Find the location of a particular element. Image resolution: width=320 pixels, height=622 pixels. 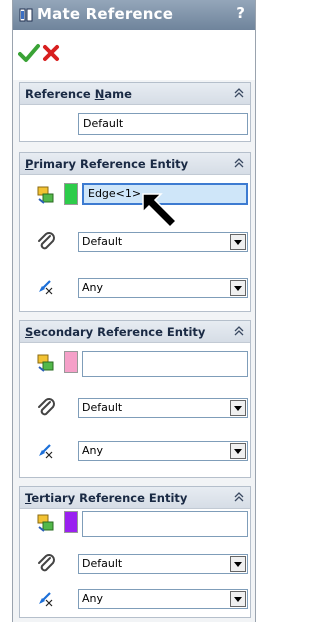

cancel-button is located at coordinates (51, 53).